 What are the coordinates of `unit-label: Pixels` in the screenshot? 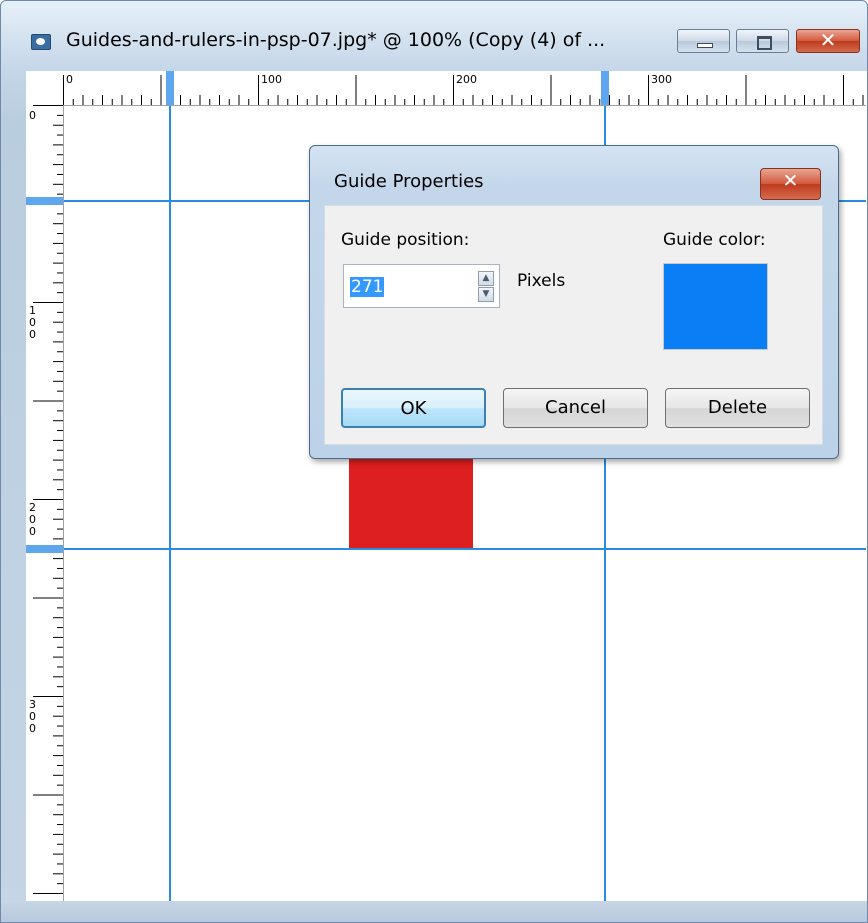 It's located at (541, 281).